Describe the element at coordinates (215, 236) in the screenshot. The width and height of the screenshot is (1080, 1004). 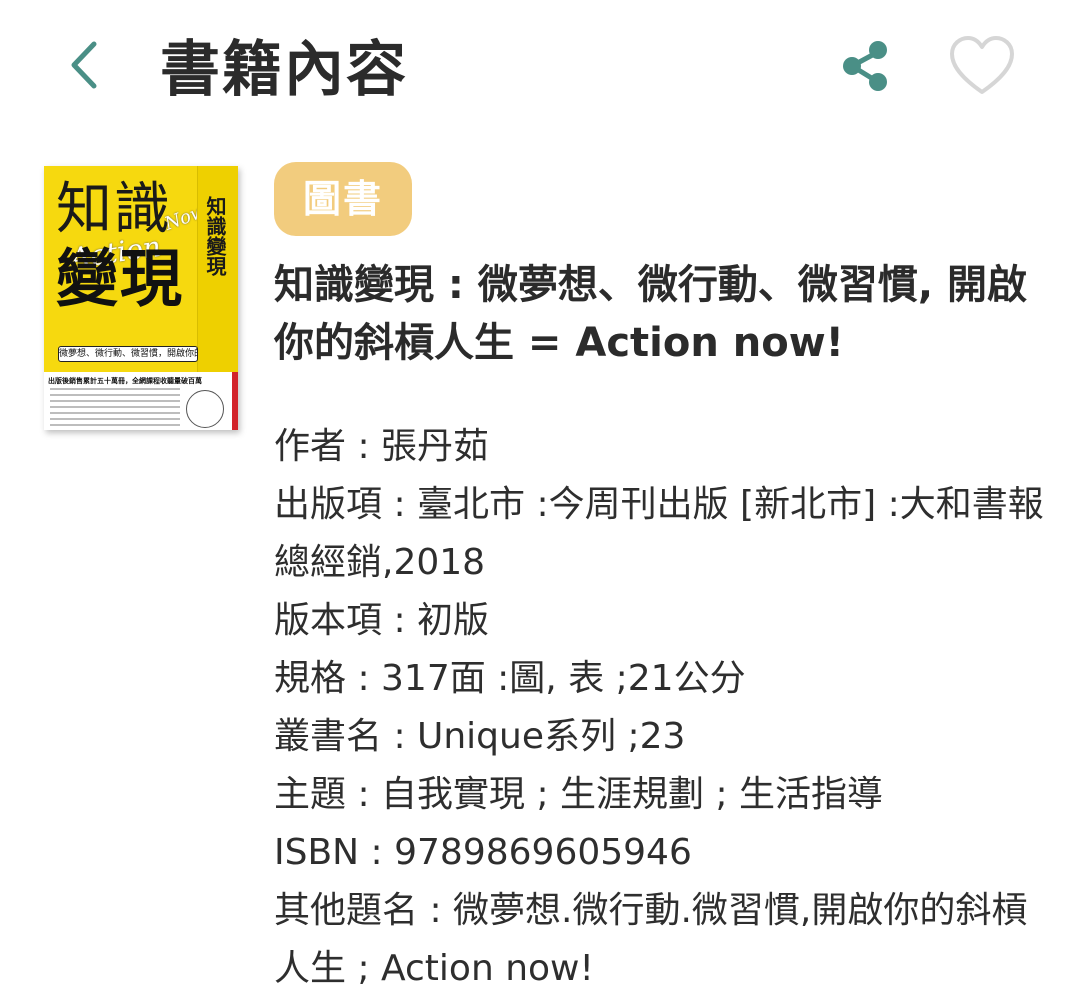
I see `cover-spine-text: 知識變現` at that location.